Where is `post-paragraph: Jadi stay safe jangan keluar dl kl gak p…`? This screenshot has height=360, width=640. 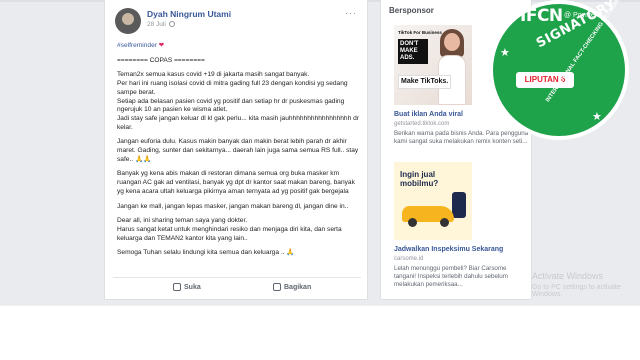 post-paragraph: Jadi stay safe jangan keluar dl kl gak p… is located at coordinates (238, 122).